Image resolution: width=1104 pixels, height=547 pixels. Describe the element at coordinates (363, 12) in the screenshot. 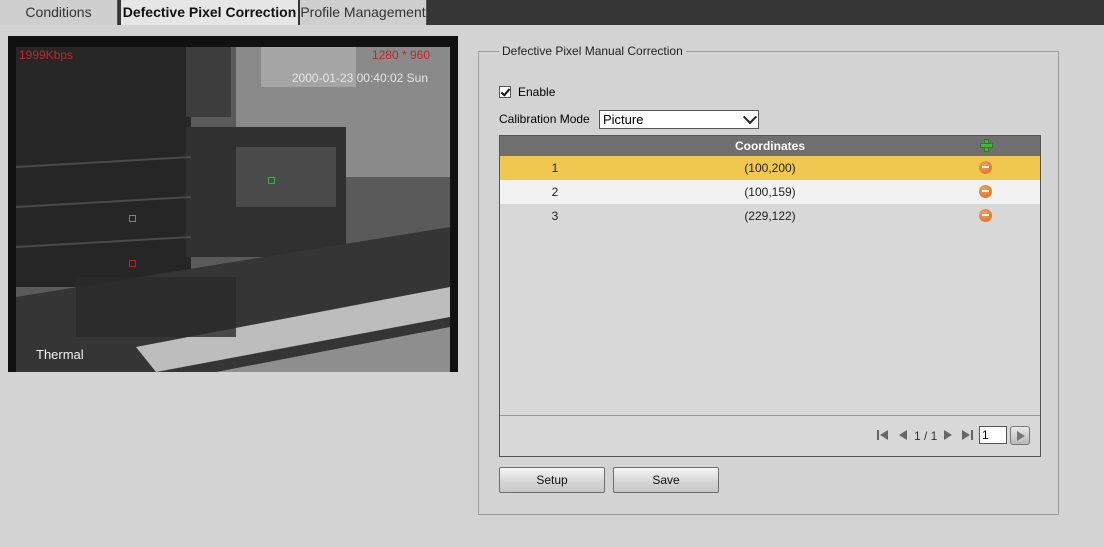

I see `tab-profile-management: Profile Management` at that location.